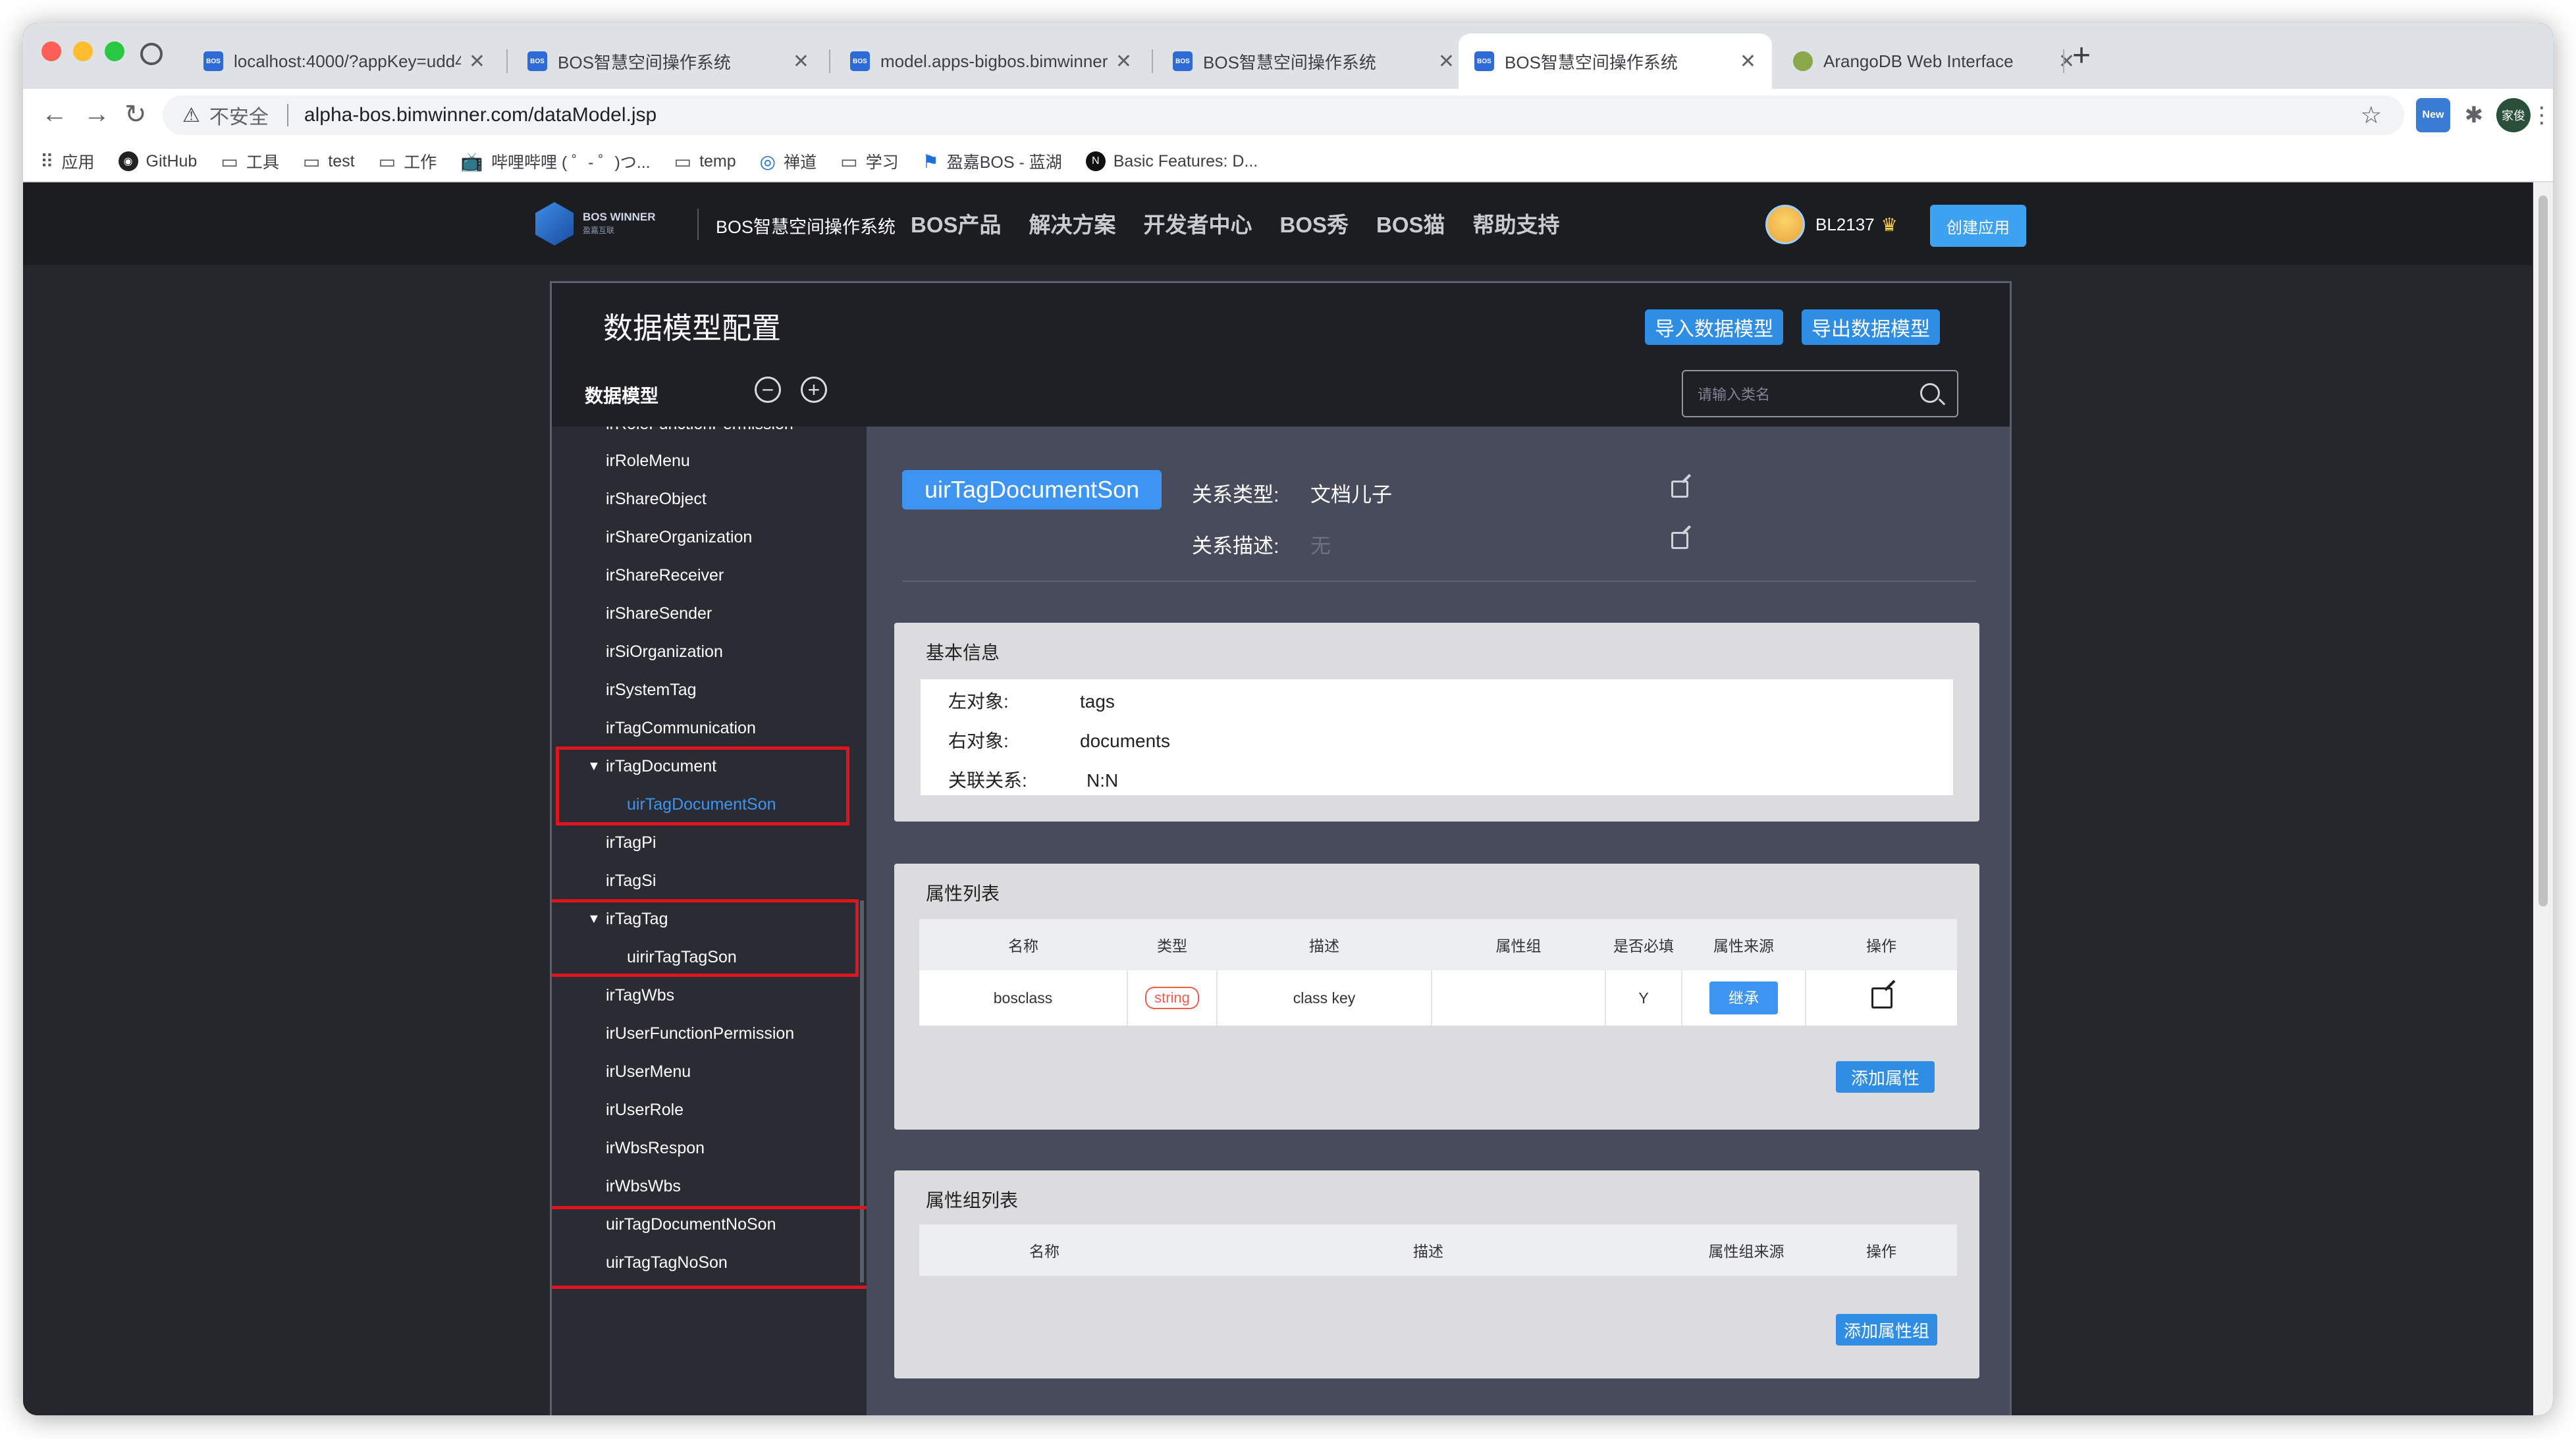  Describe the element at coordinates (1615, 61) in the screenshot. I see `browser-tab-active: BOS BOS智慧空间操作系统 ✕` at that location.